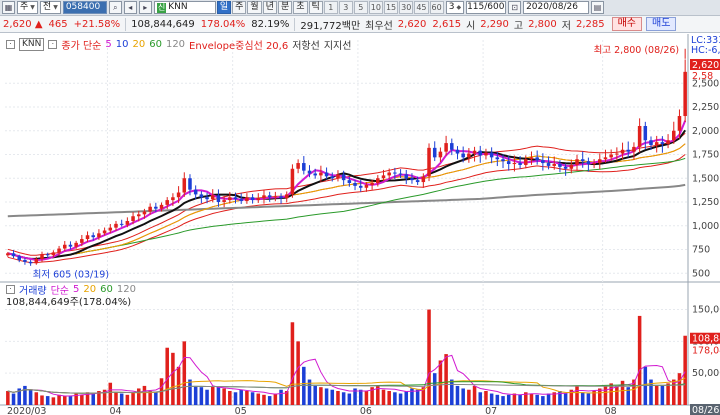 The width and height of the screenshot is (720, 415). I want to click on menu-select: 주 ▼, so click(27, 7).